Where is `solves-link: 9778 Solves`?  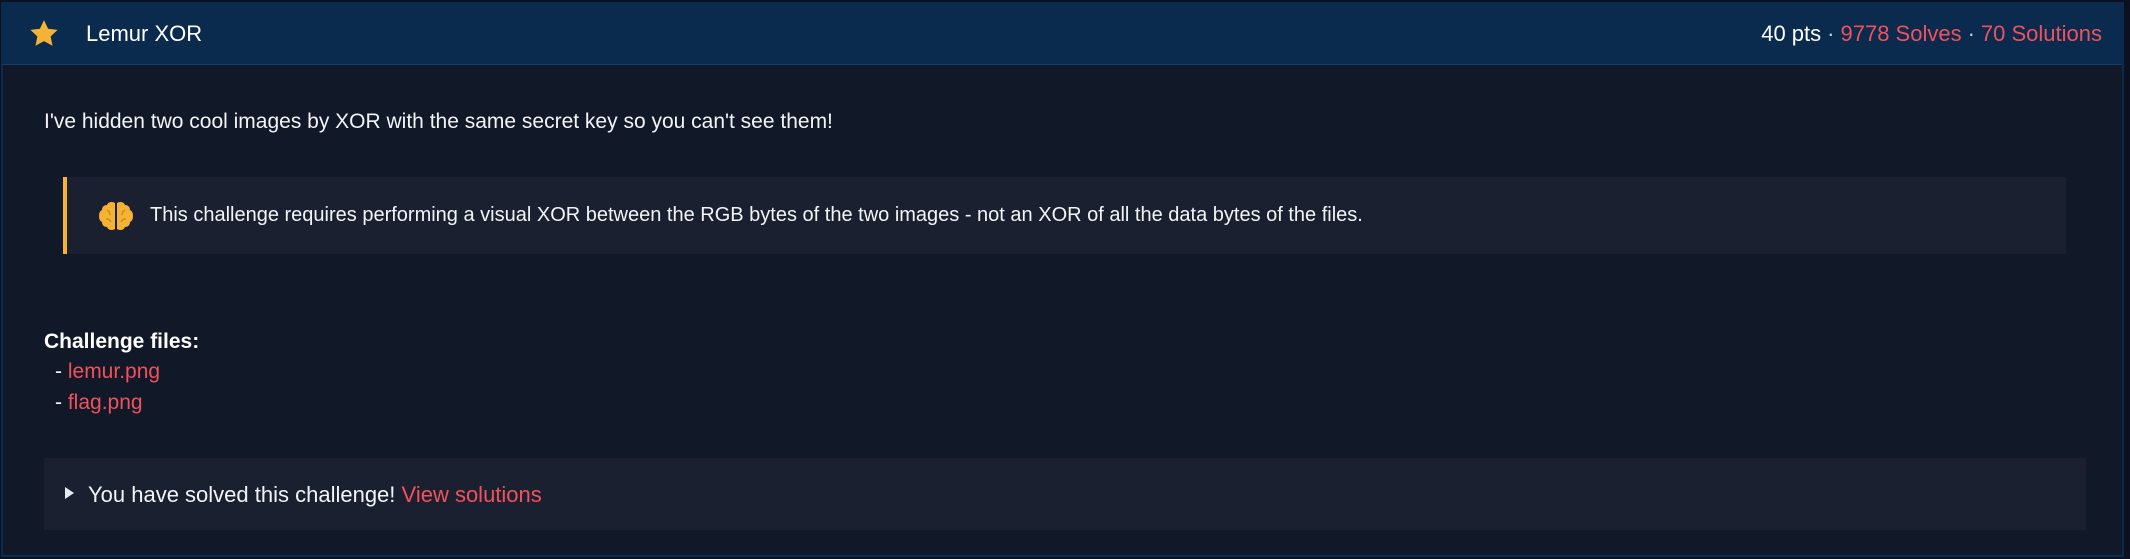 solves-link: 9778 Solves is located at coordinates (1900, 33).